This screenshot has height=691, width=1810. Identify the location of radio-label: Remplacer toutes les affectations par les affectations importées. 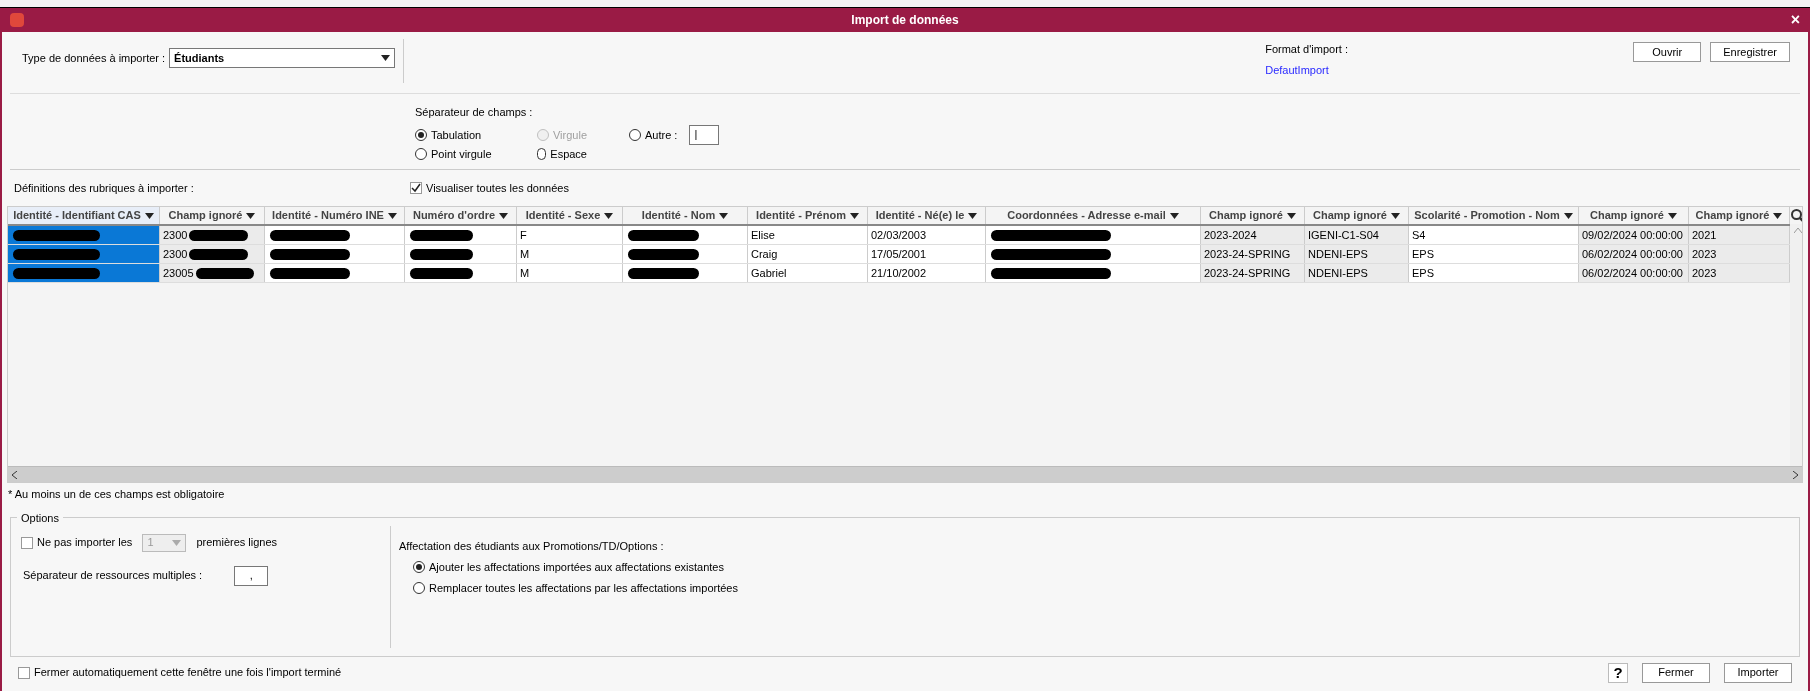
(583, 588).